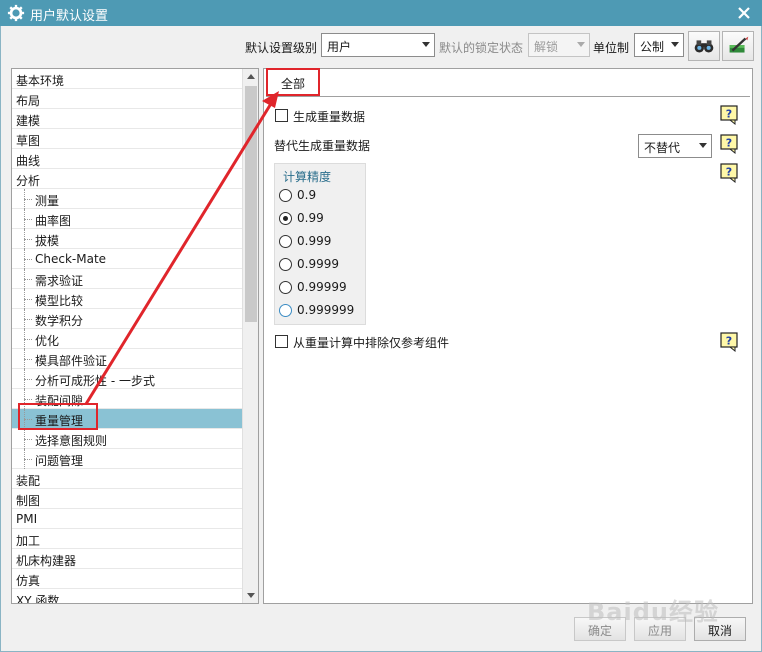 The image size is (762, 652). I want to click on replace-weight-select: 不替代, so click(675, 146).